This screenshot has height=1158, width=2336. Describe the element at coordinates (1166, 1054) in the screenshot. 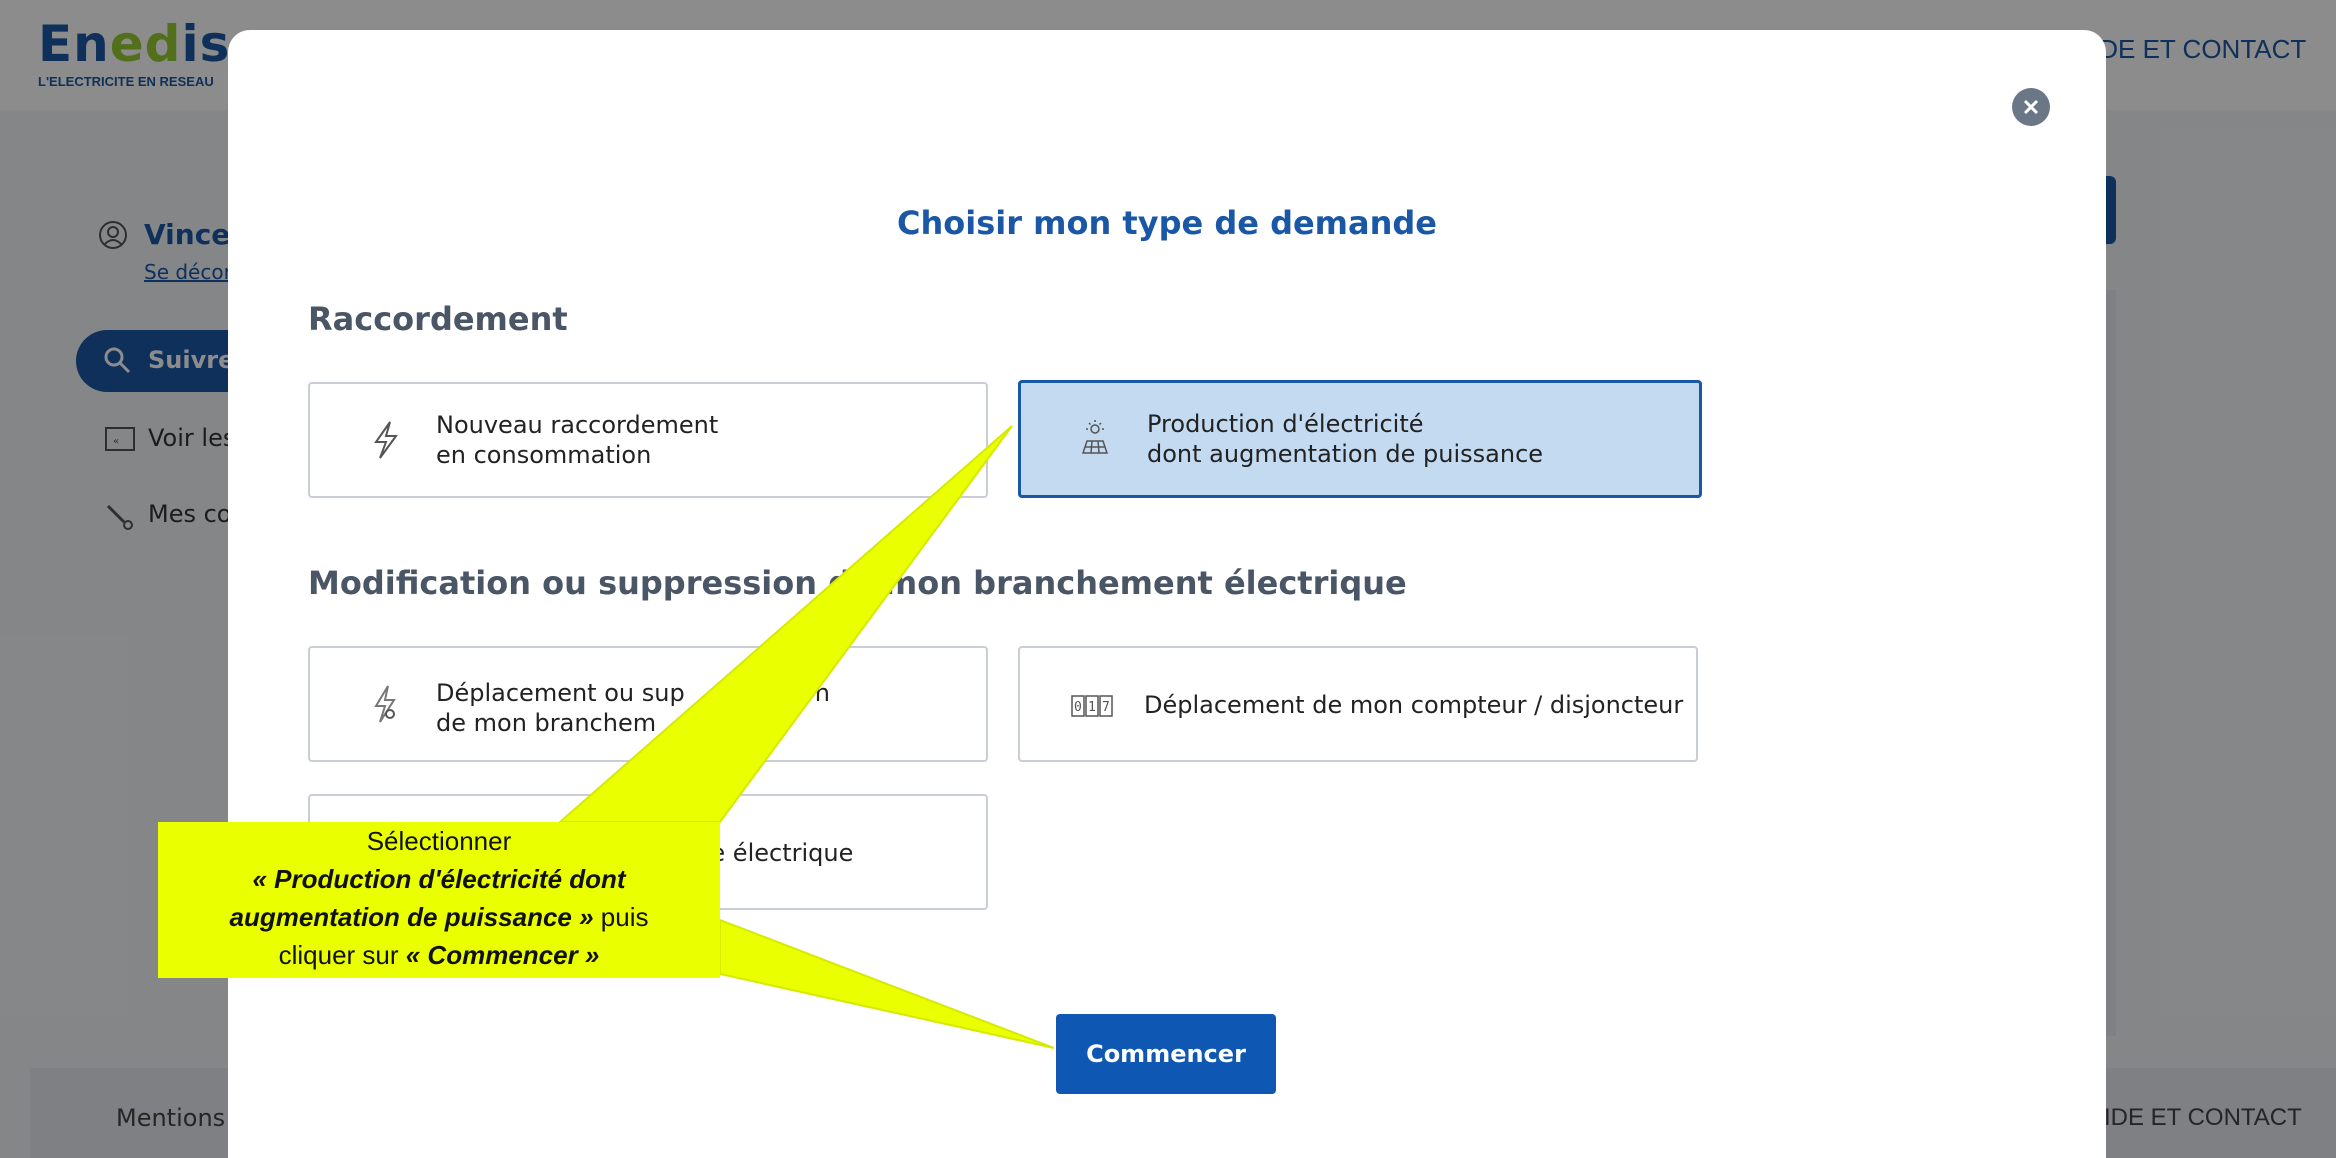

I see `commencer-button: Commencer` at that location.